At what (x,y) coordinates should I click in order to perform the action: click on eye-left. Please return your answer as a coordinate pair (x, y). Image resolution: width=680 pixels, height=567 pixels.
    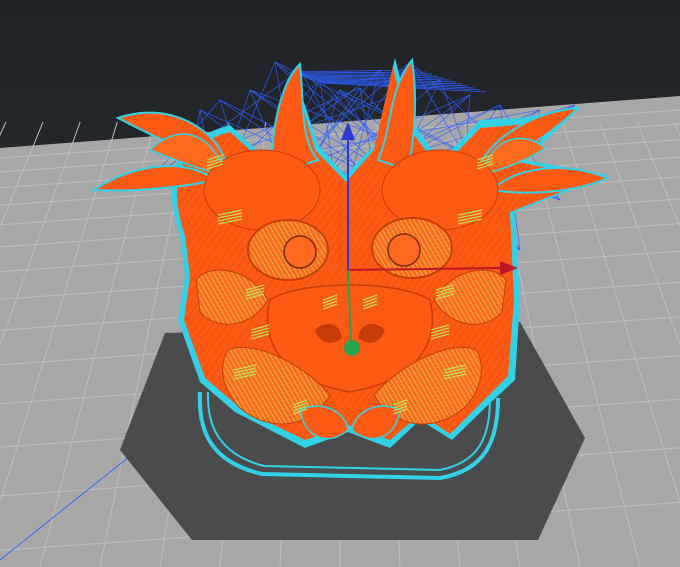
    Looking at the image, I should click on (300, 252).